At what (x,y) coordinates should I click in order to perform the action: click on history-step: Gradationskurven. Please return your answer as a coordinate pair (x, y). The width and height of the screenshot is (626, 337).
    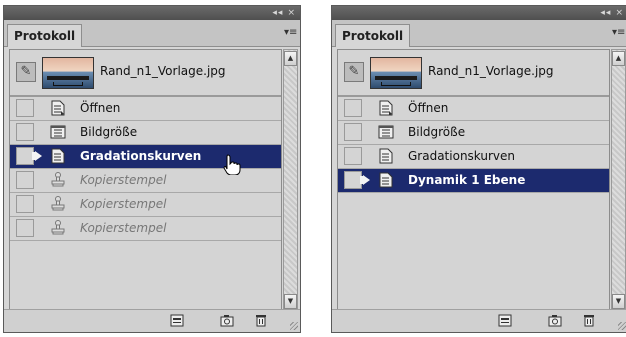
    Looking at the image, I should click on (473, 157).